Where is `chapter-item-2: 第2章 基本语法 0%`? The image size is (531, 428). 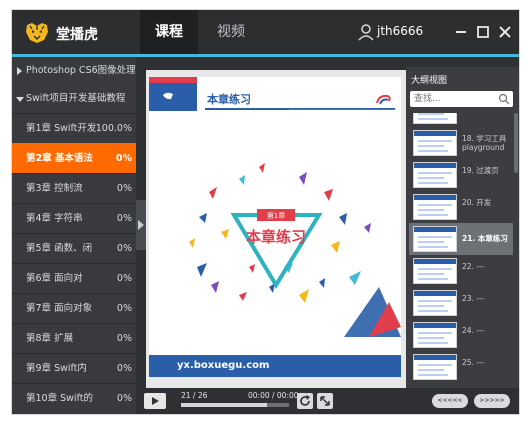 chapter-item-2: 第2章 基本语法 0% is located at coordinates (74, 158).